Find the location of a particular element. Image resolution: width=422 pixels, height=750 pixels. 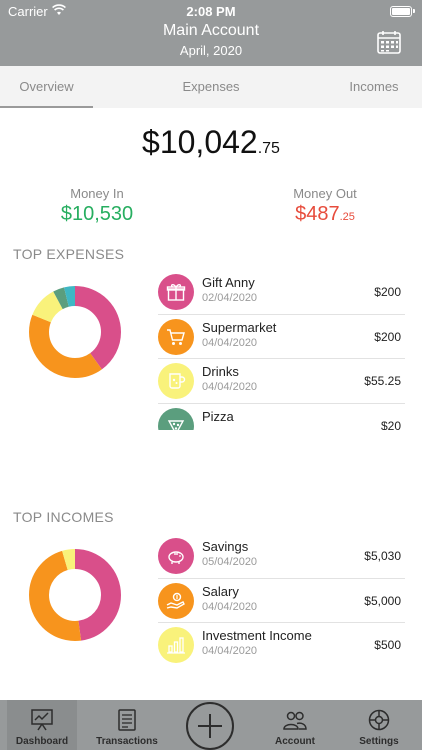

battery-icon is located at coordinates (402, 11).